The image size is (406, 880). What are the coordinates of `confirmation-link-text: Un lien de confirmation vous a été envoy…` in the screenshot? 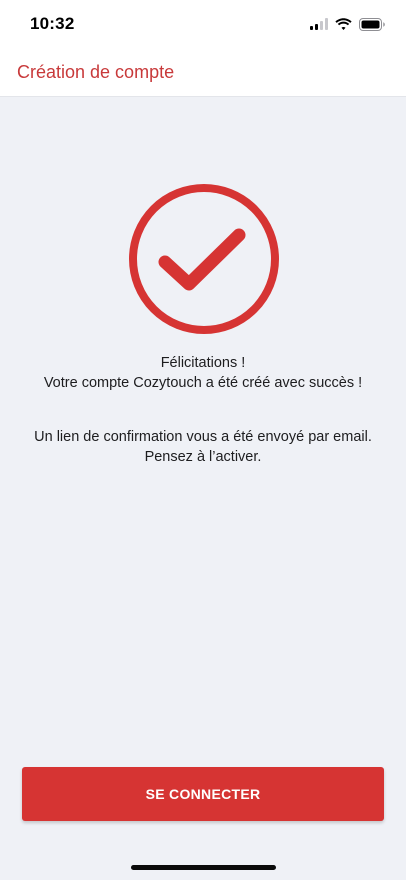 It's located at (203, 437).